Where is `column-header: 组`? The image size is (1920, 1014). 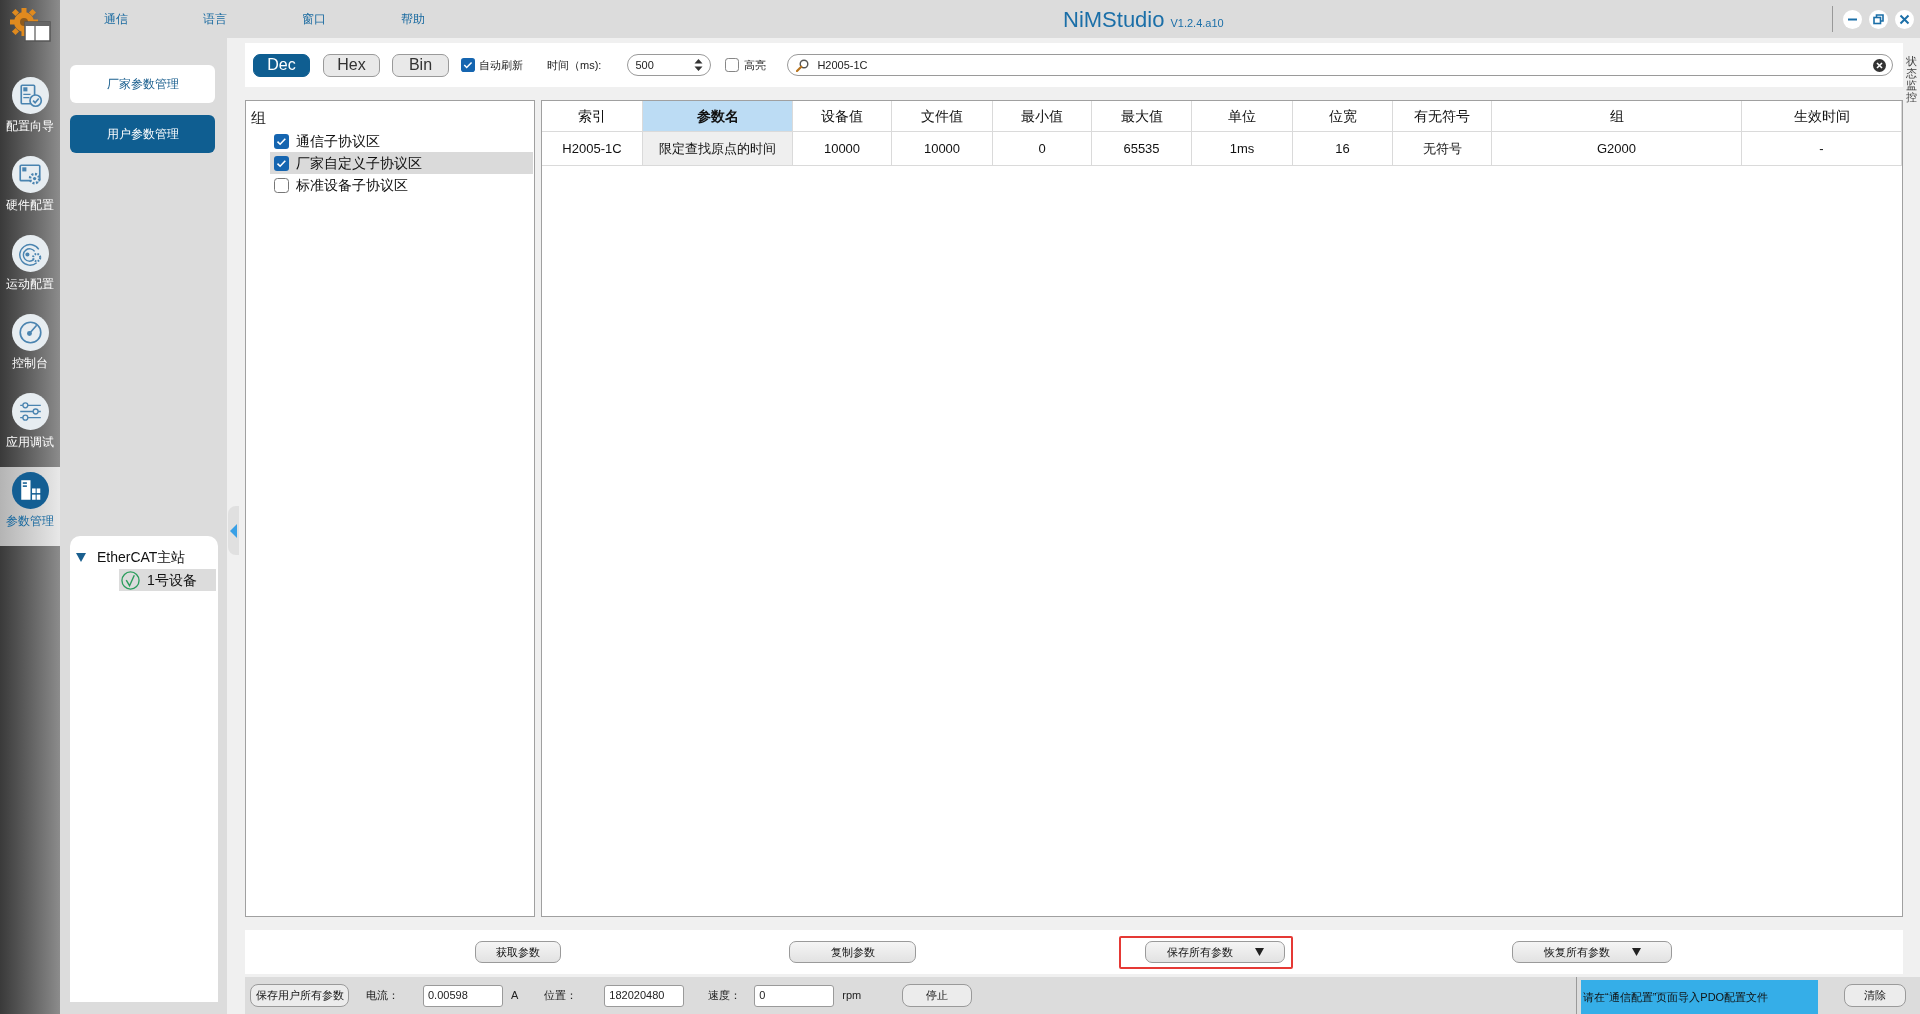
column-header: 组 is located at coordinates (1617, 116).